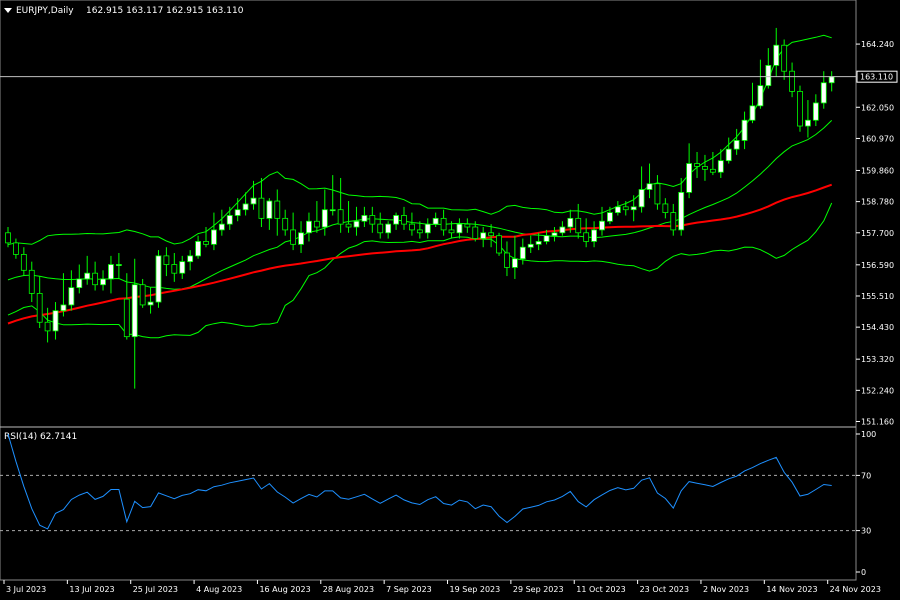 The height and width of the screenshot is (600, 900). I want to click on time-tick-label: 7 Sep 2023, so click(409, 589).